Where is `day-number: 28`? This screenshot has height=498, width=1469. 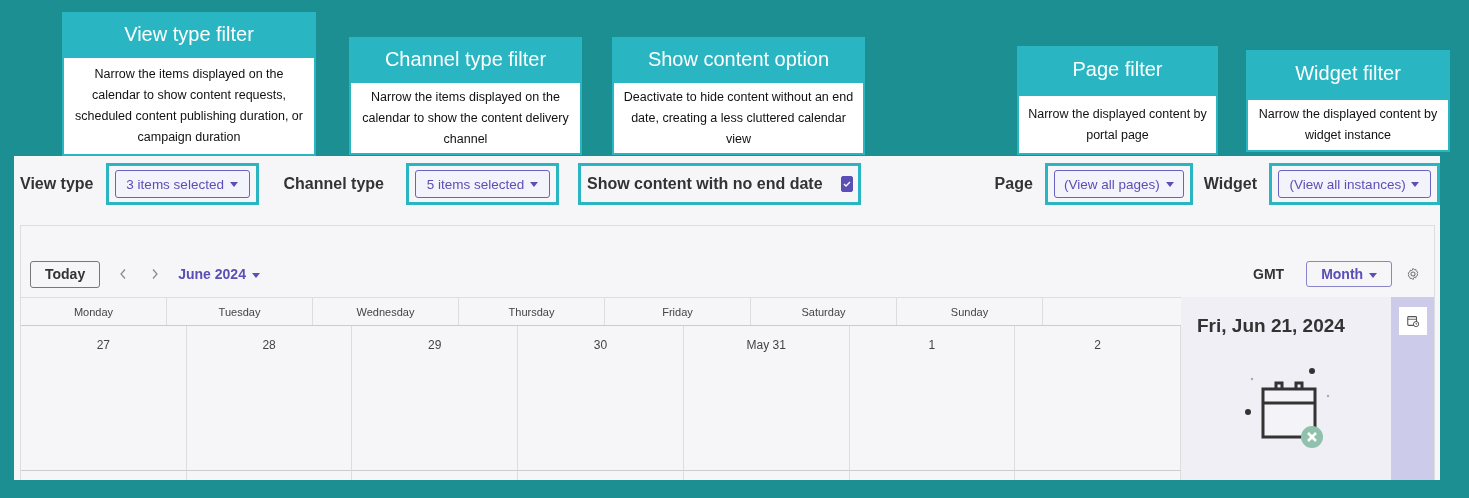
day-number: 28 is located at coordinates (269, 345).